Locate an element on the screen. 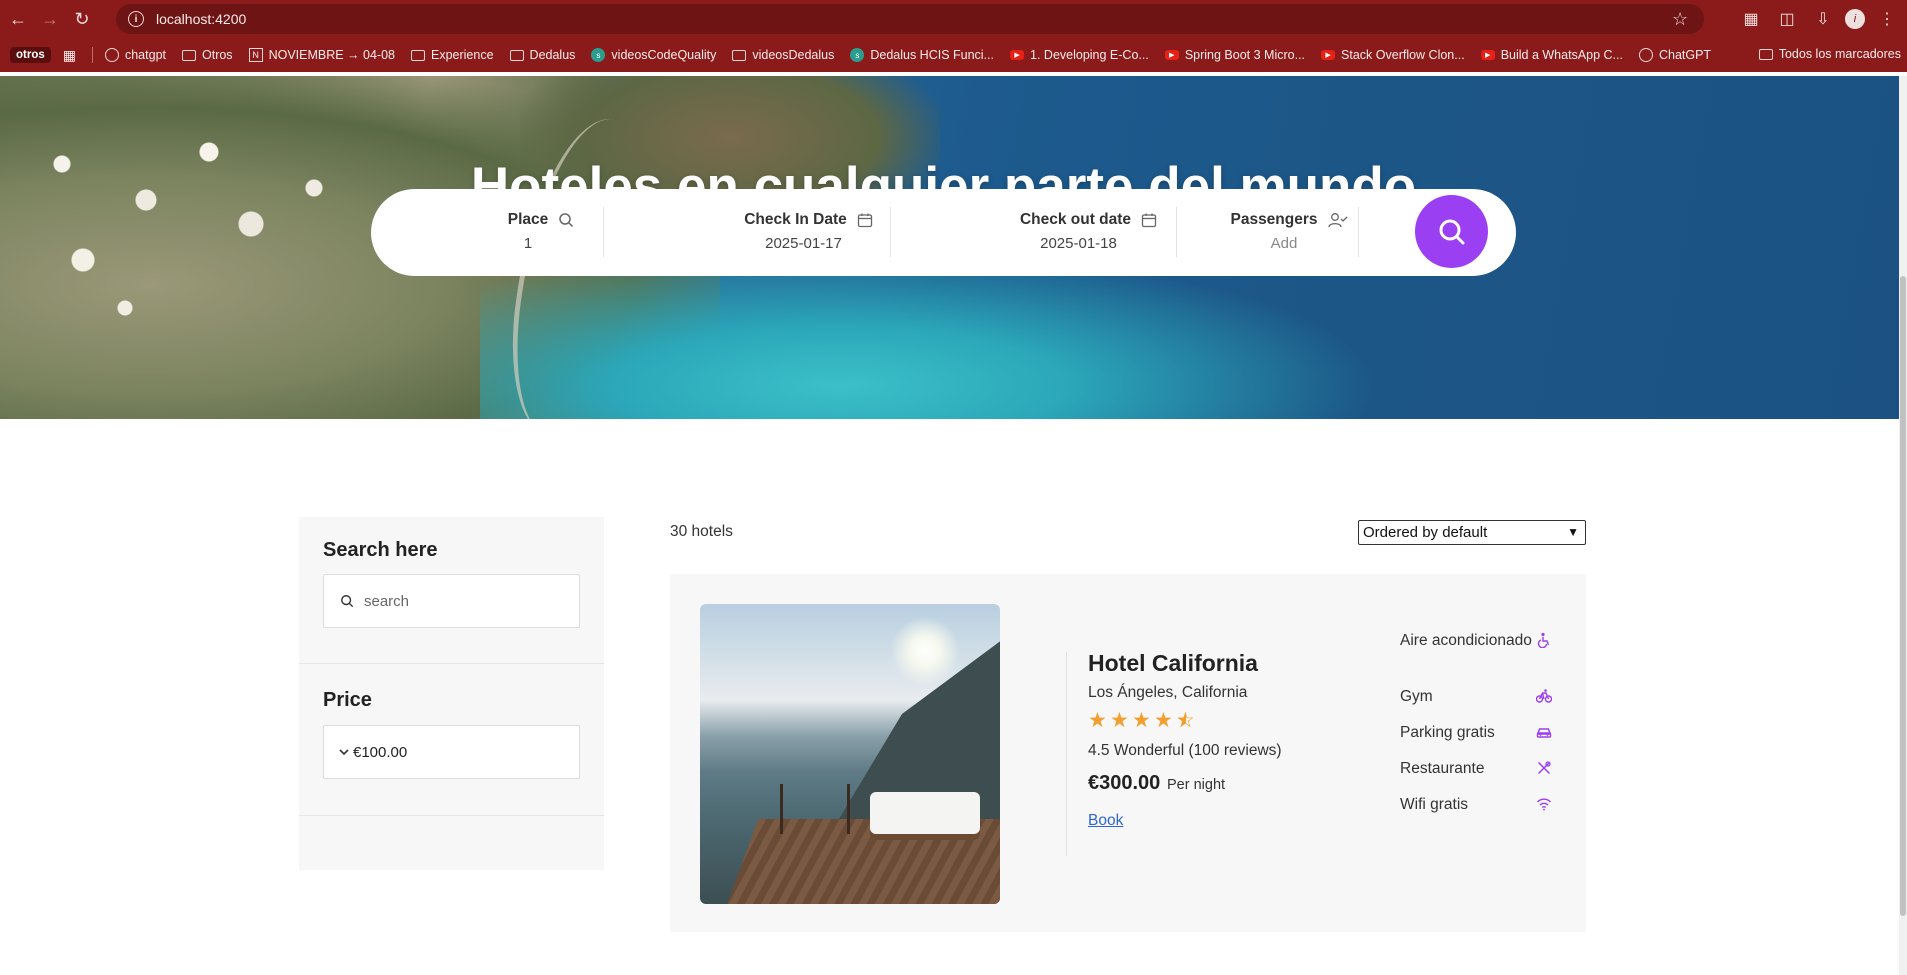  place-value: 1 is located at coordinates (528, 243).